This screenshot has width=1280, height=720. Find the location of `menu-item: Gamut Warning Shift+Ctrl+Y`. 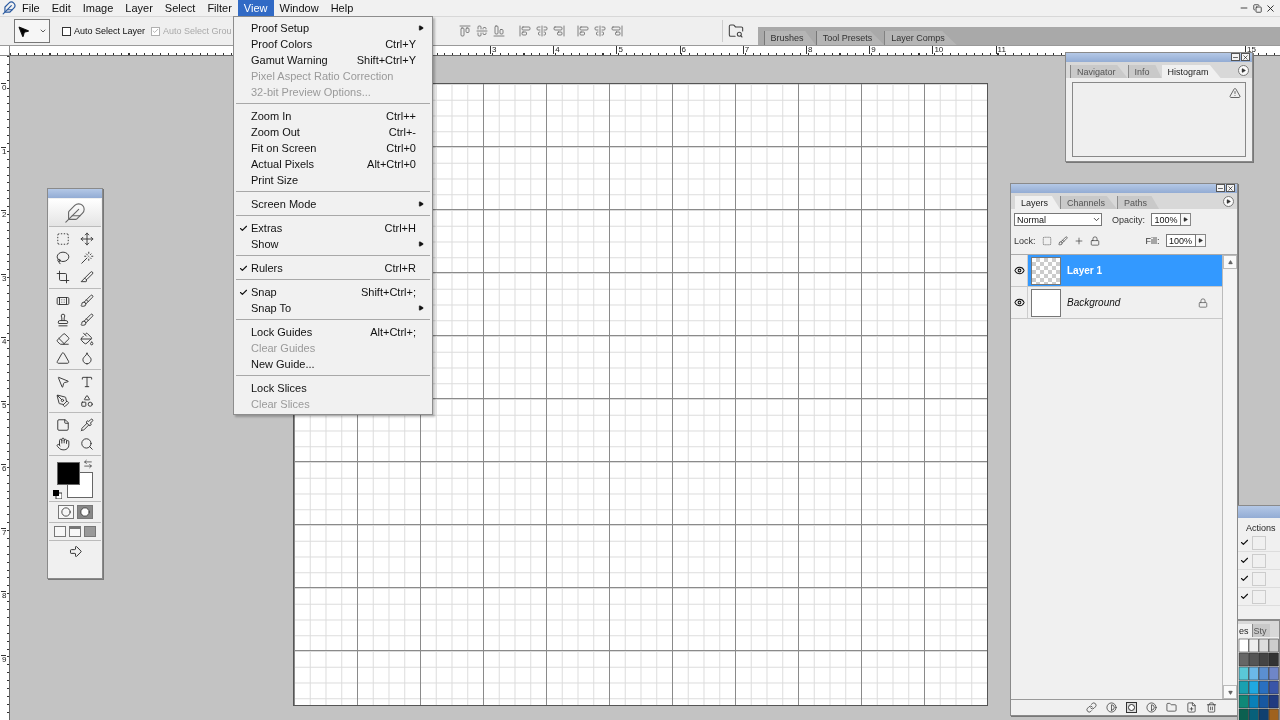

menu-item: Gamut Warning Shift+Ctrl+Y is located at coordinates (333, 60).